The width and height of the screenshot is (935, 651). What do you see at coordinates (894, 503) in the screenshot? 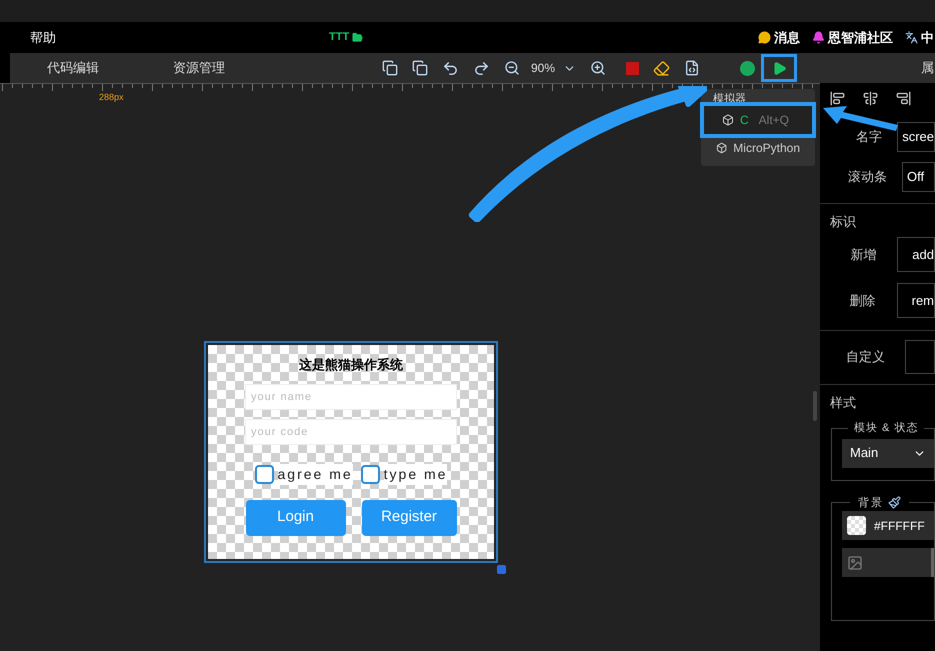
I see `brush-icon` at bounding box center [894, 503].